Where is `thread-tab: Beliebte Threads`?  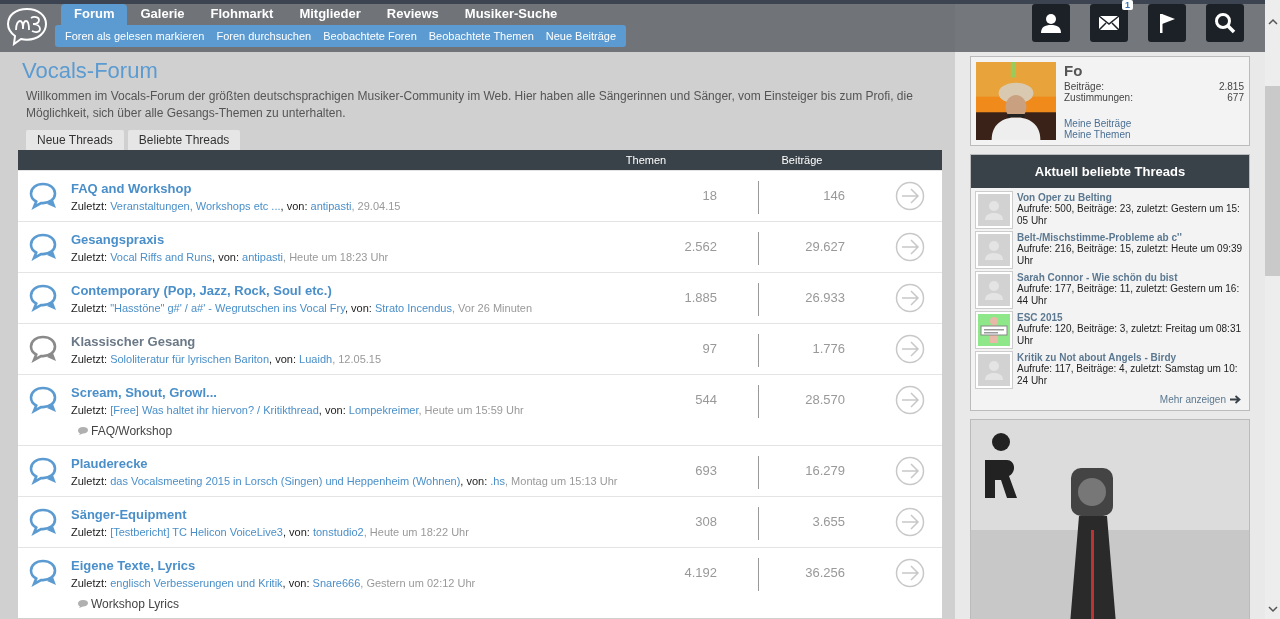
thread-tab: Beliebte Threads is located at coordinates (184, 140).